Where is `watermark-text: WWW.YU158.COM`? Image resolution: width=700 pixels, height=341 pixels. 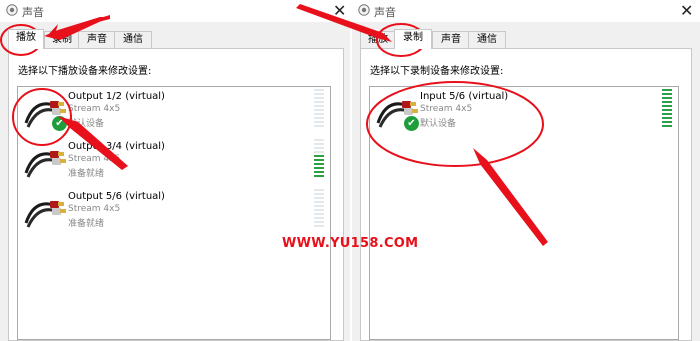
watermark-text: WWW.YU158.COM is located at coordinates (350, 243).